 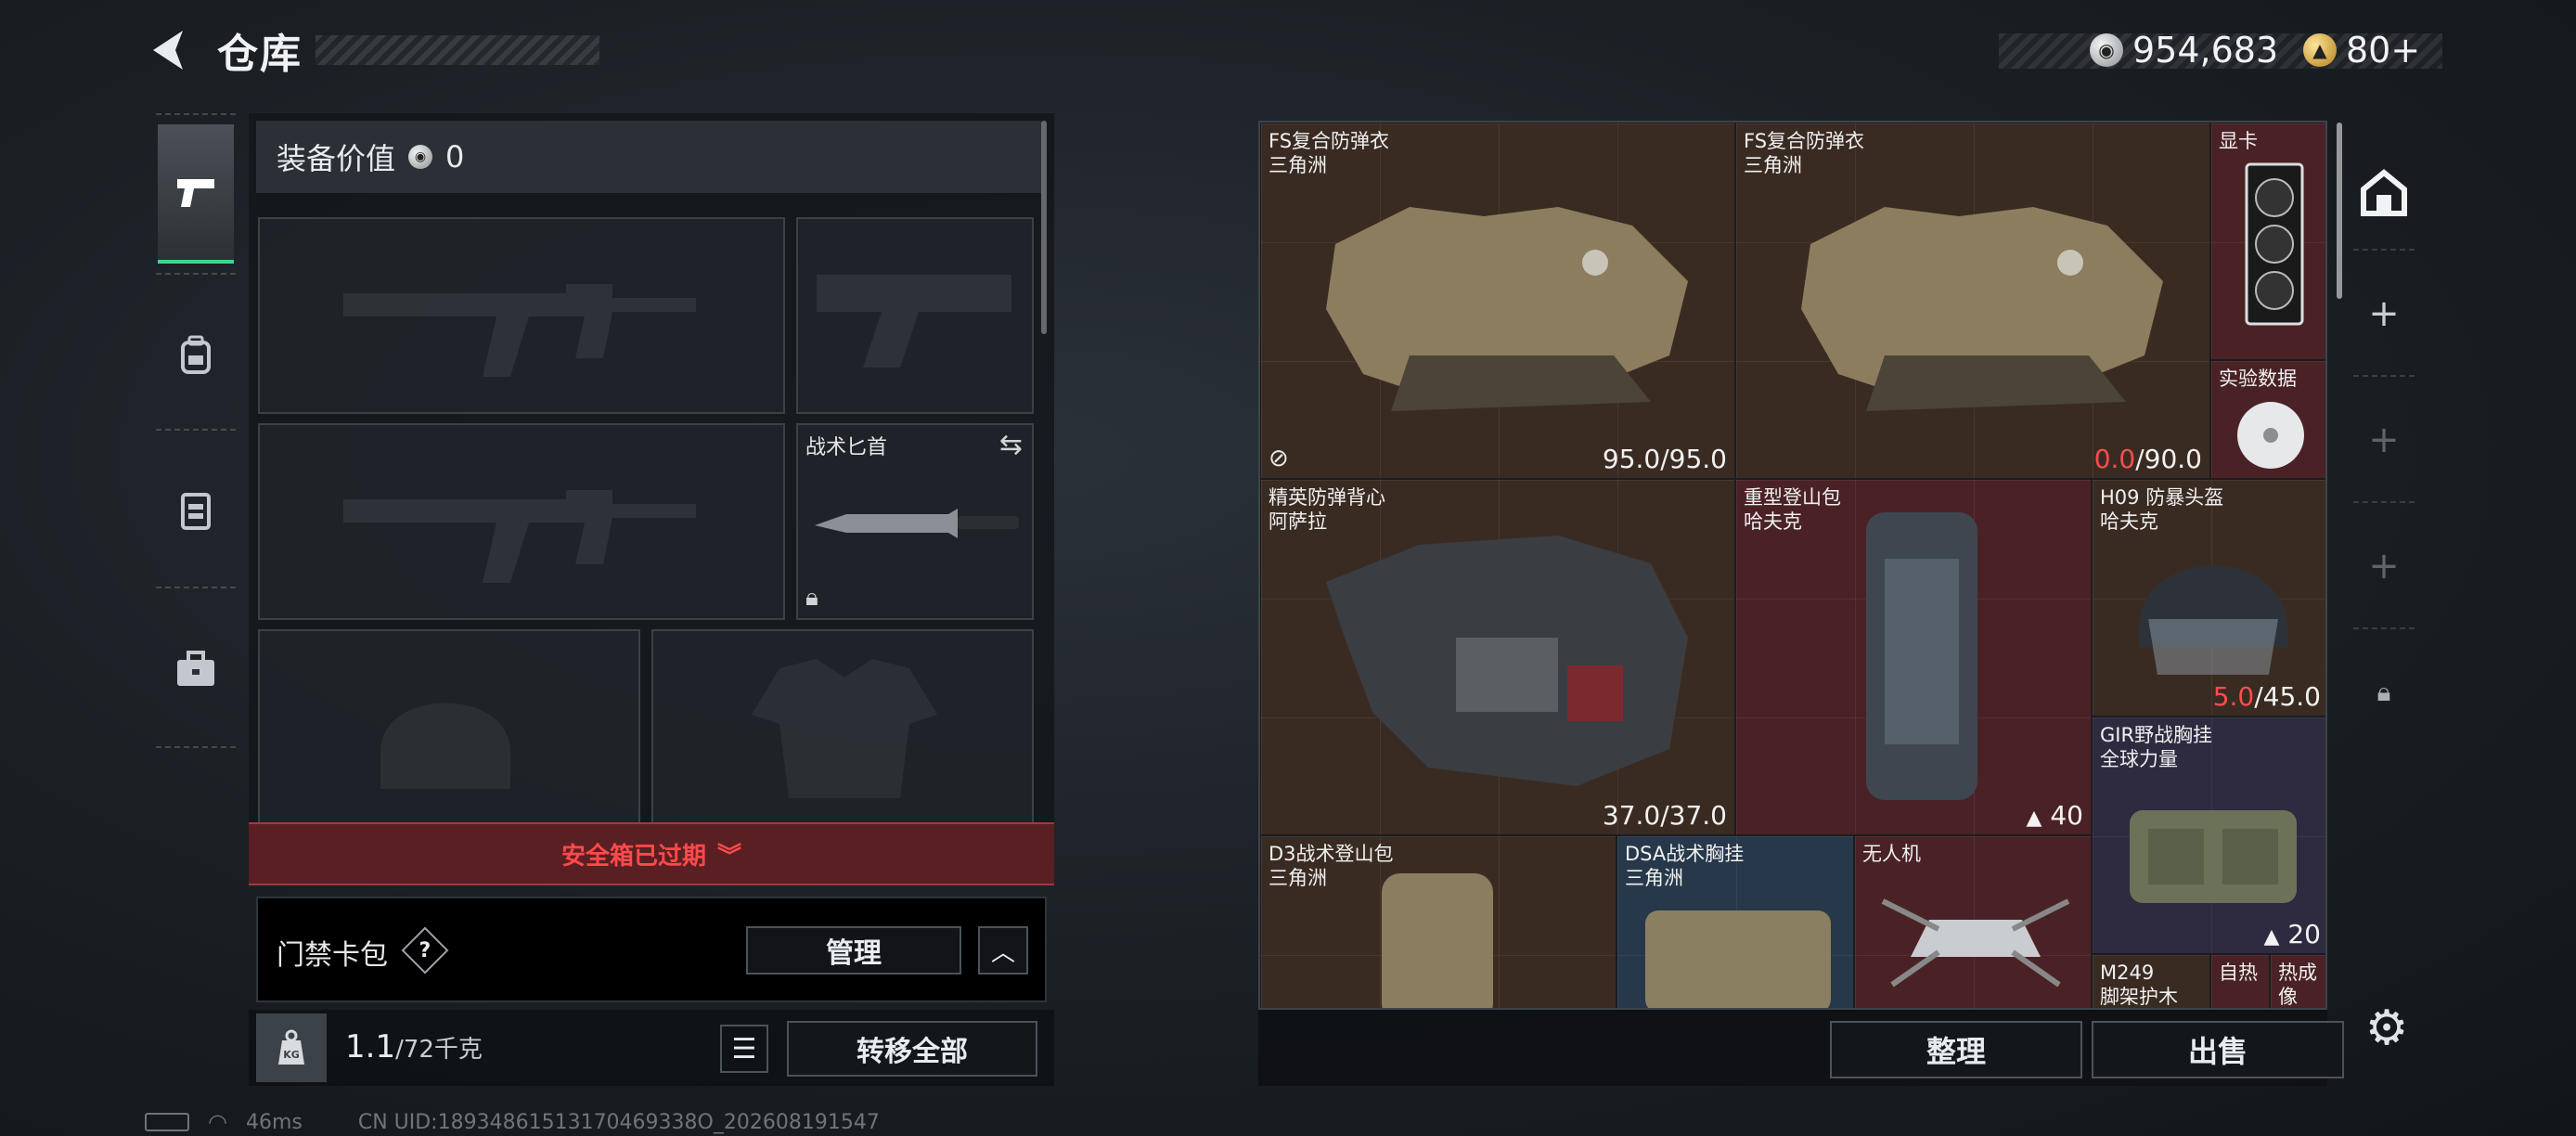 I want to click on loadout-scrollbar, so click(x=1044, y=227).